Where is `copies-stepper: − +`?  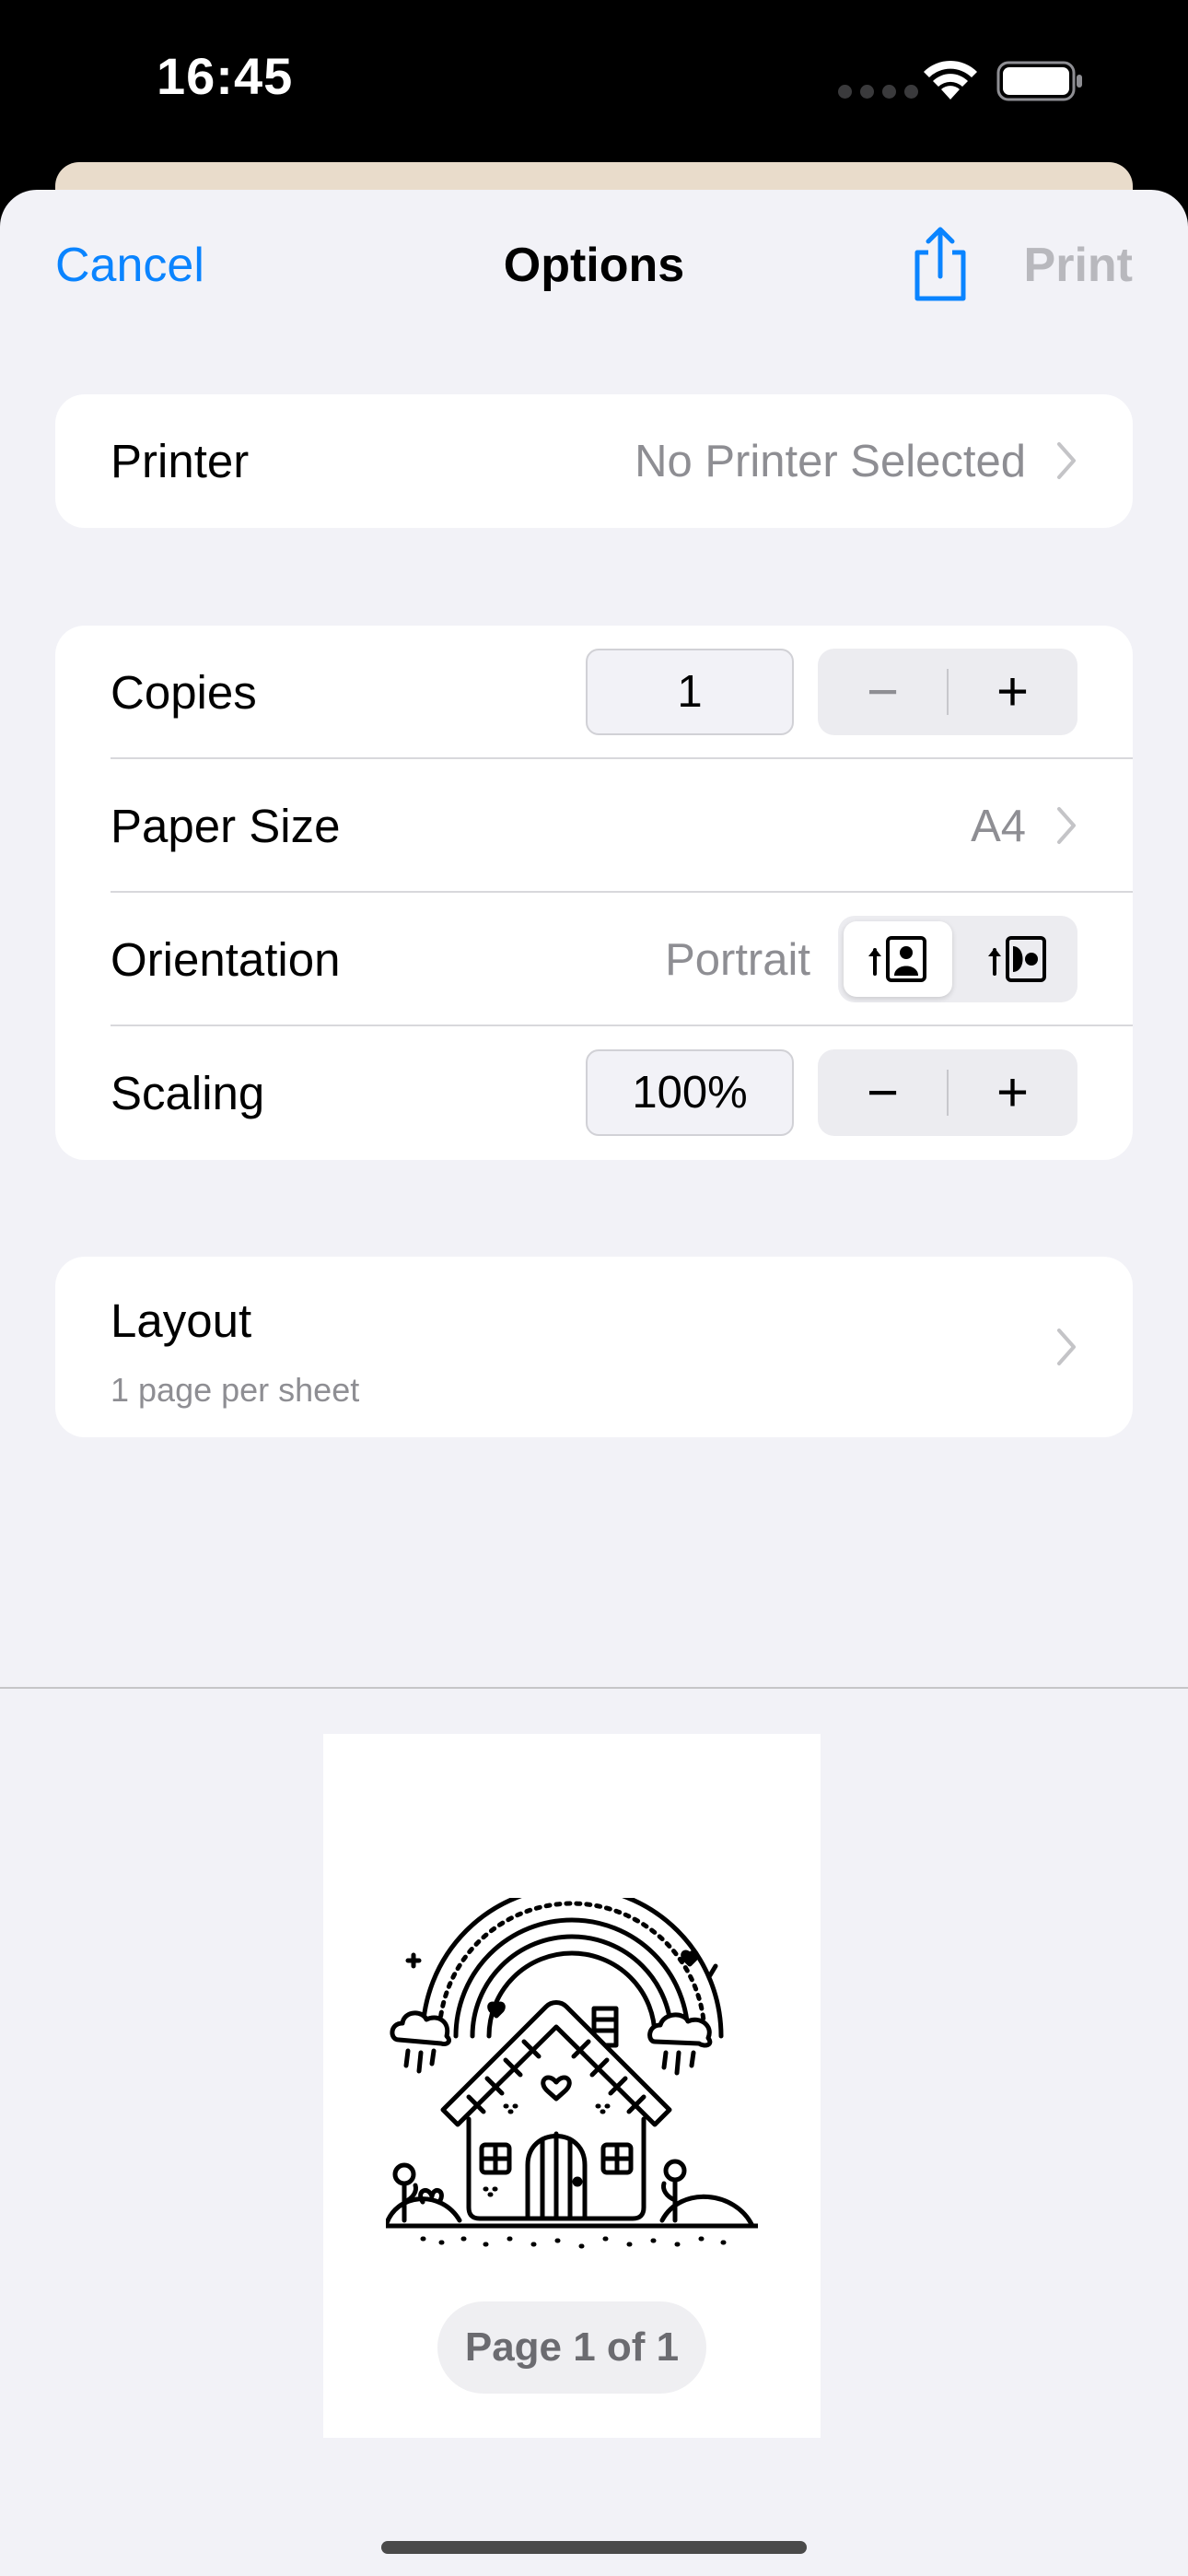
copies-stepper: − + is located at coordinates (948, 692).